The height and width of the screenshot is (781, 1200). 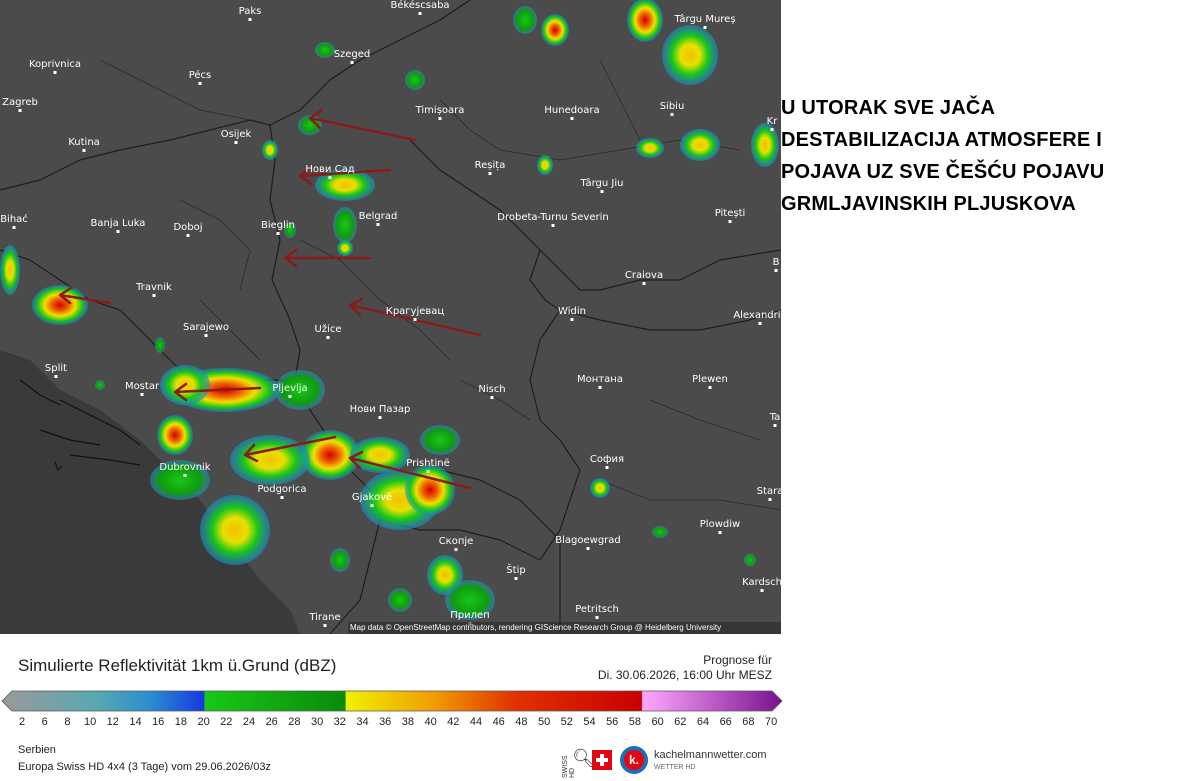 I want to click on city-name: Dubrovnik, so click(x=184, y=467).